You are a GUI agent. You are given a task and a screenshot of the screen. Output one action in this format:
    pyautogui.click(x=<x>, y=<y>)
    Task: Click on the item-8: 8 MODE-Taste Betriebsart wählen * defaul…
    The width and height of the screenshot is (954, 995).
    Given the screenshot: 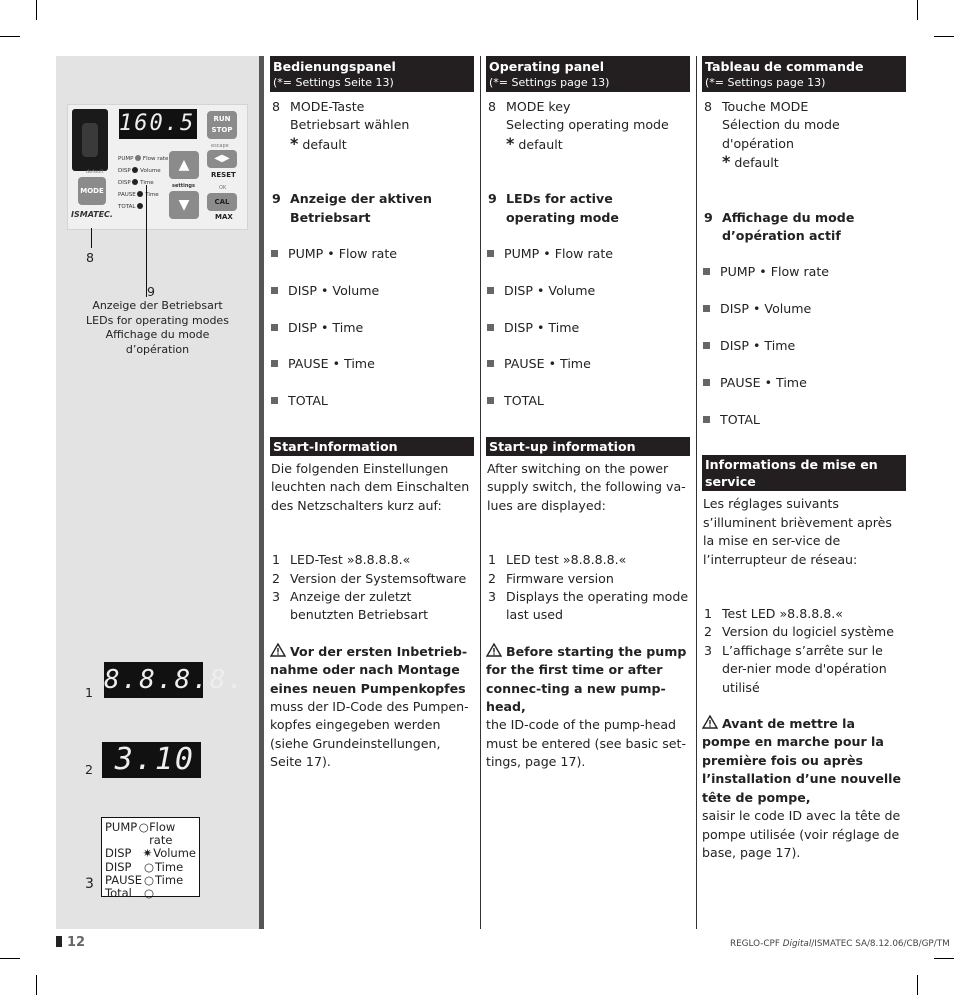 What is the action you would take?
    pyautogui.click(x=341, y=126)
    